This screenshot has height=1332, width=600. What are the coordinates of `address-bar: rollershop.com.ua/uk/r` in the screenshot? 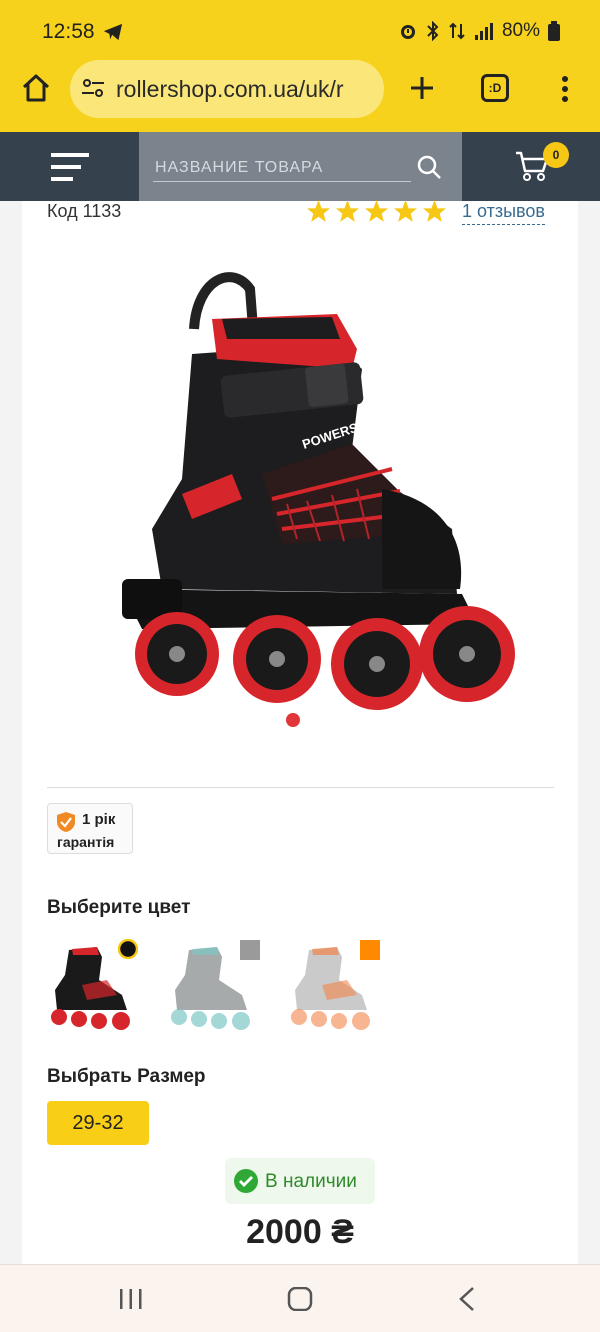 It's located at (227, 89).